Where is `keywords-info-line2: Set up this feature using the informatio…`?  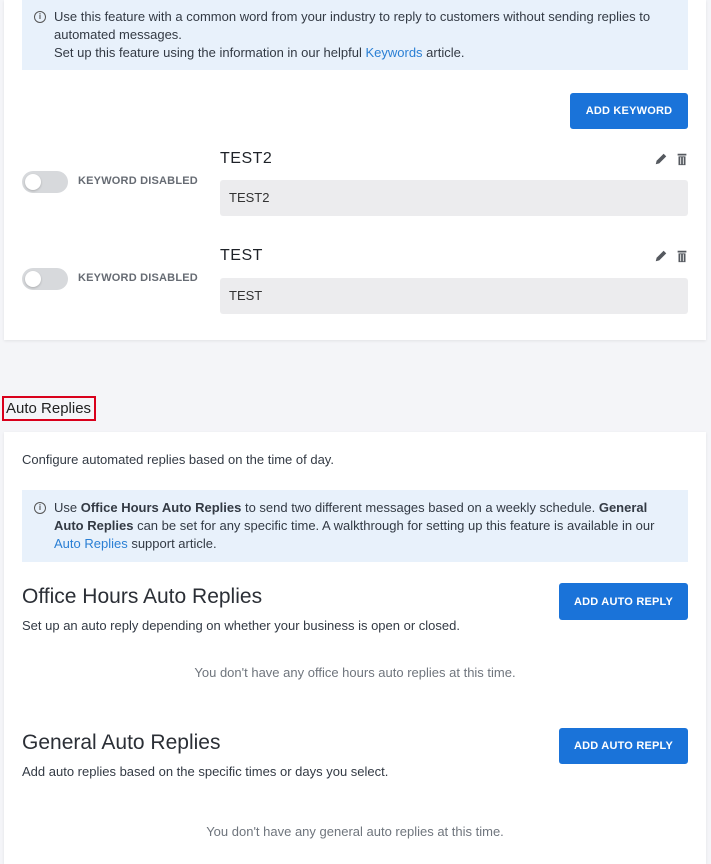
keywords-info-line2: Set up this feature using the informatio… is located at coordinates (259, 52).